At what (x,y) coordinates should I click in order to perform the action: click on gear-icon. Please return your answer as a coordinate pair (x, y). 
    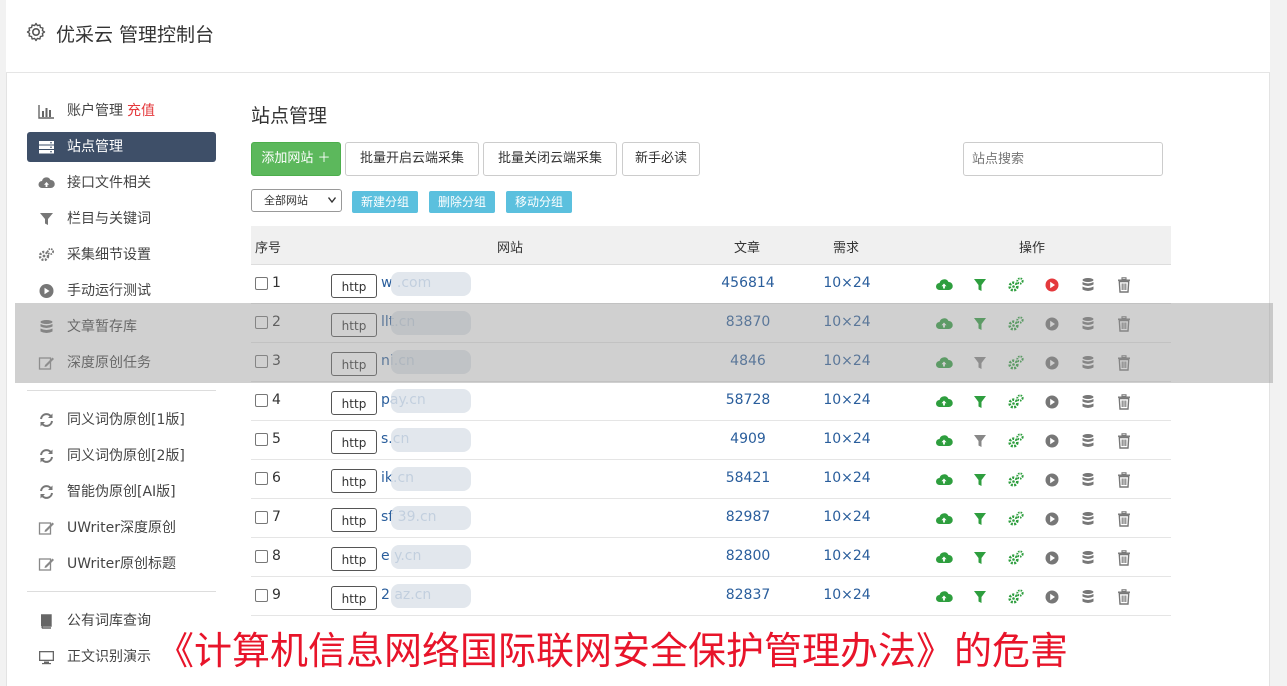
    Looking at the image, I should click on (36, 32).